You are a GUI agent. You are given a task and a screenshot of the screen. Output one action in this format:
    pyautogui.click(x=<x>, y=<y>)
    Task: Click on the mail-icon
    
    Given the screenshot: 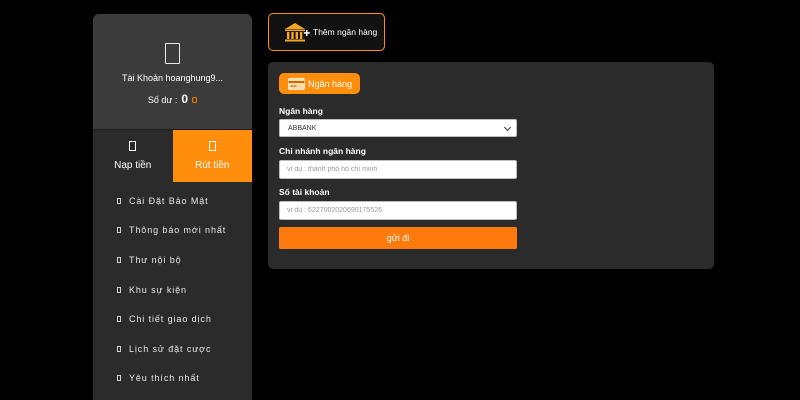 What is the action you would take?
    pyautogui.click(x=119, y=259)
    